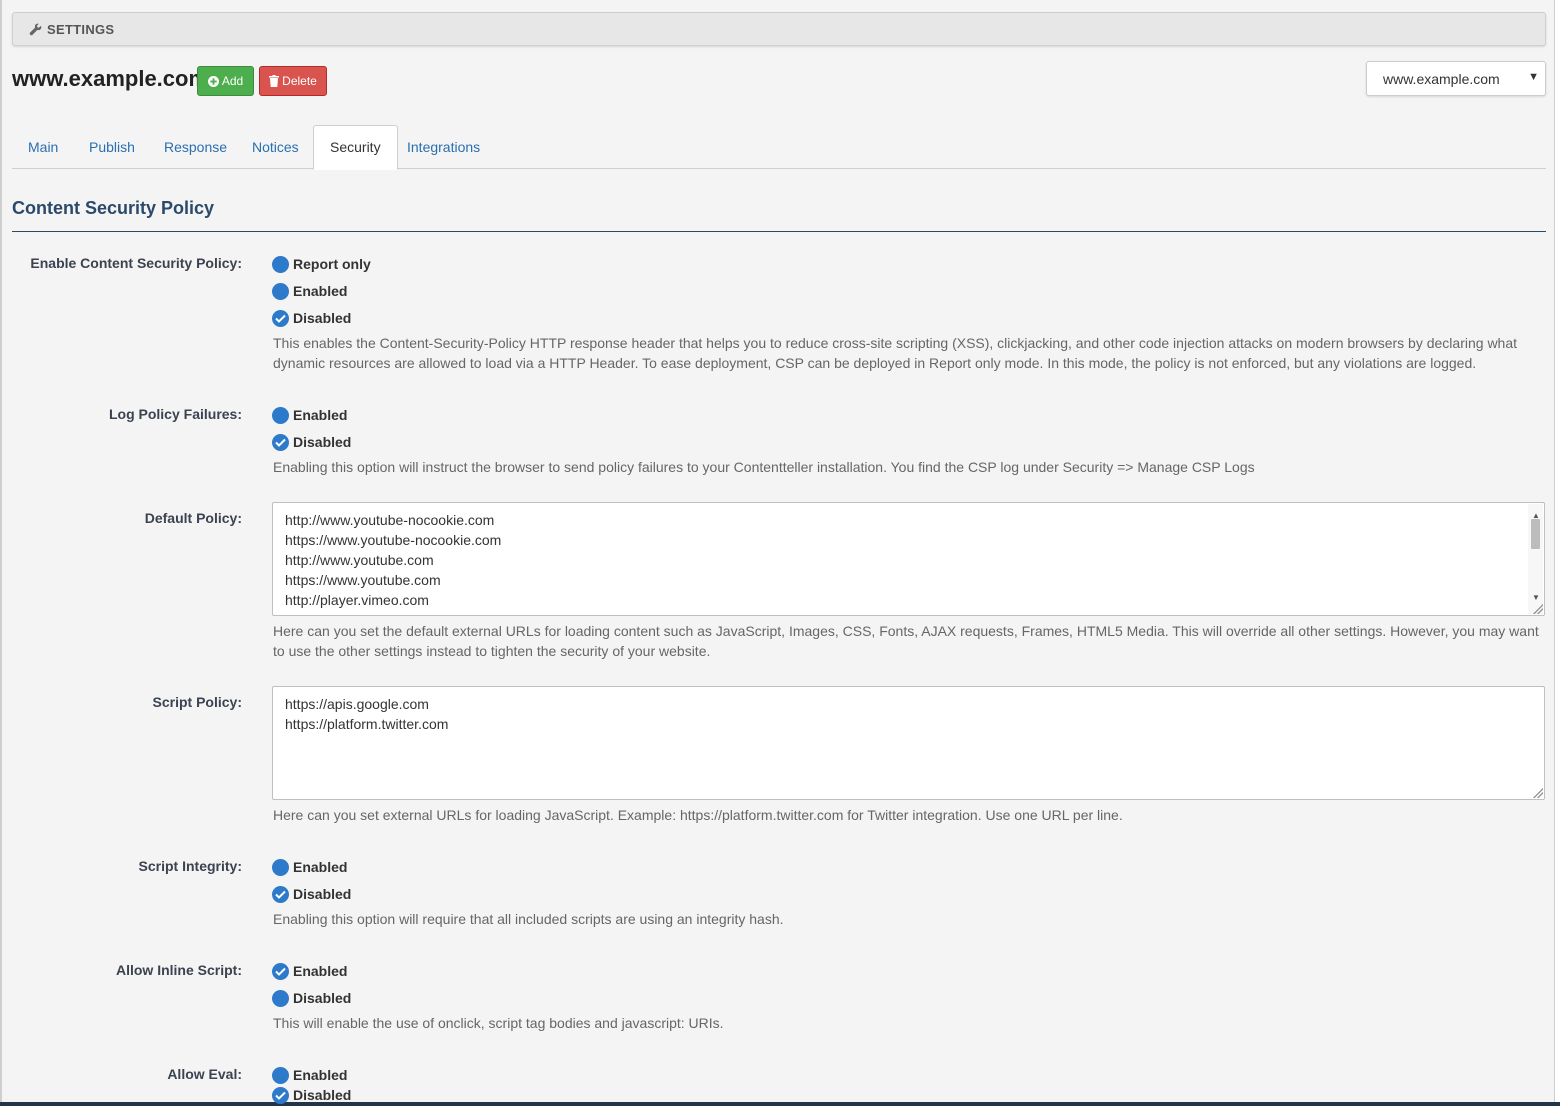 This screenshot has width=1560, height=1106. I want to click on window-right-border, so click(1557, 553).